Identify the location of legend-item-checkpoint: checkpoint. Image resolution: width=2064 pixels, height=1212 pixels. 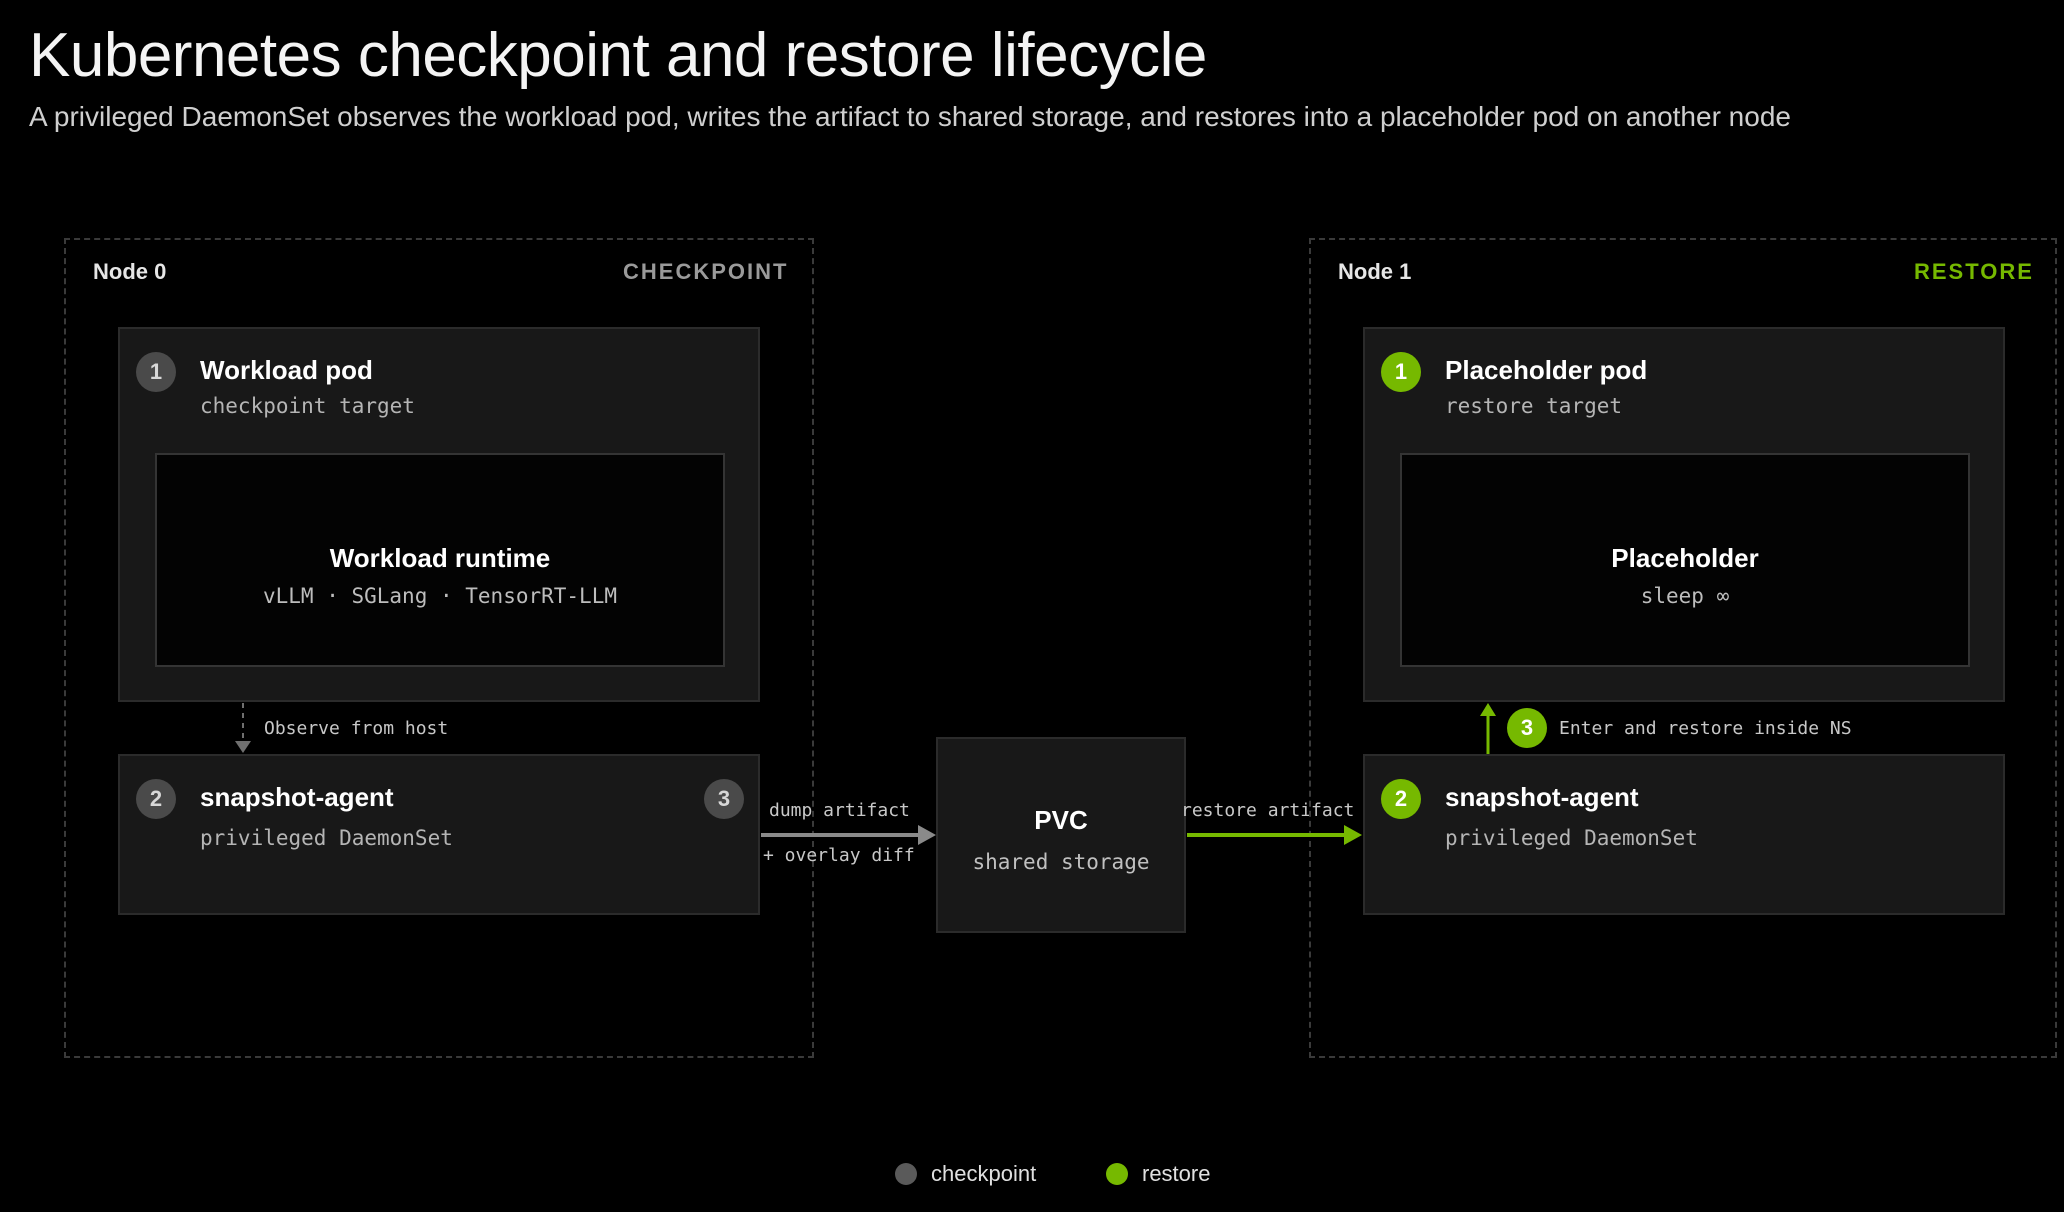
(965, 1174).